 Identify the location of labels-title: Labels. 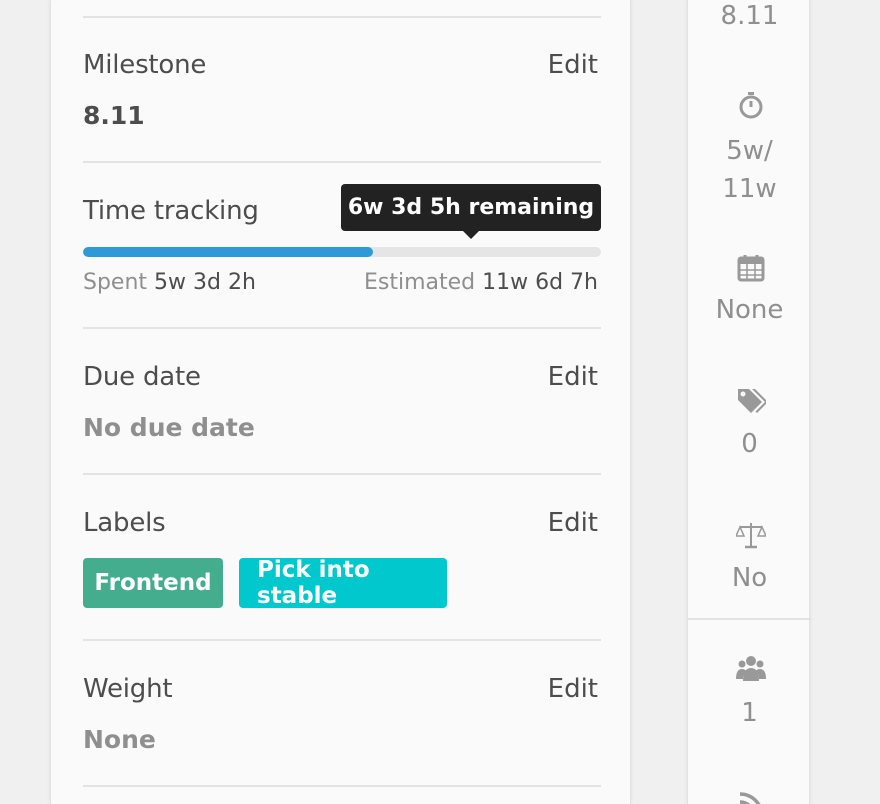
(124, 523).